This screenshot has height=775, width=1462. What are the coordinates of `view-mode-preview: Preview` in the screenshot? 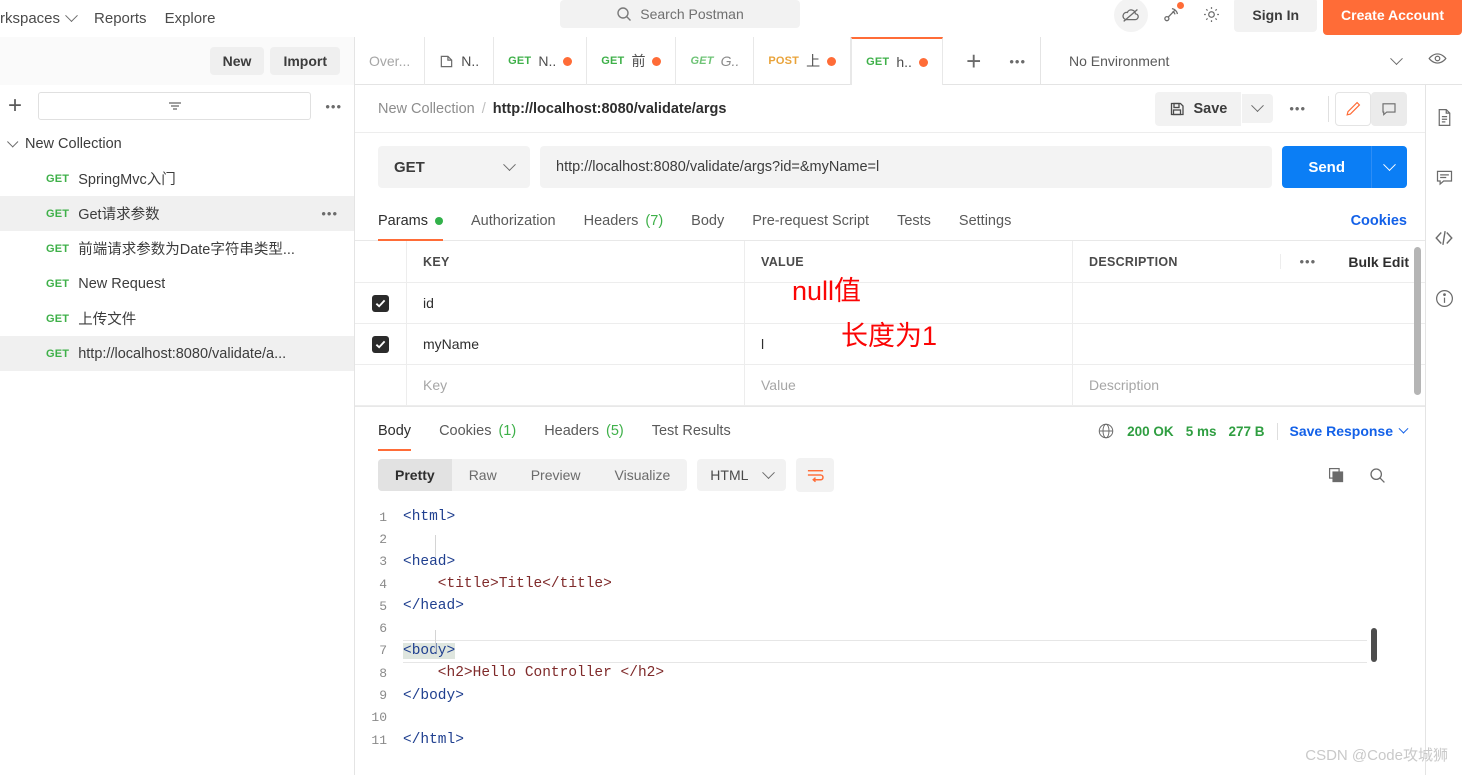 It's located at (556, 475).